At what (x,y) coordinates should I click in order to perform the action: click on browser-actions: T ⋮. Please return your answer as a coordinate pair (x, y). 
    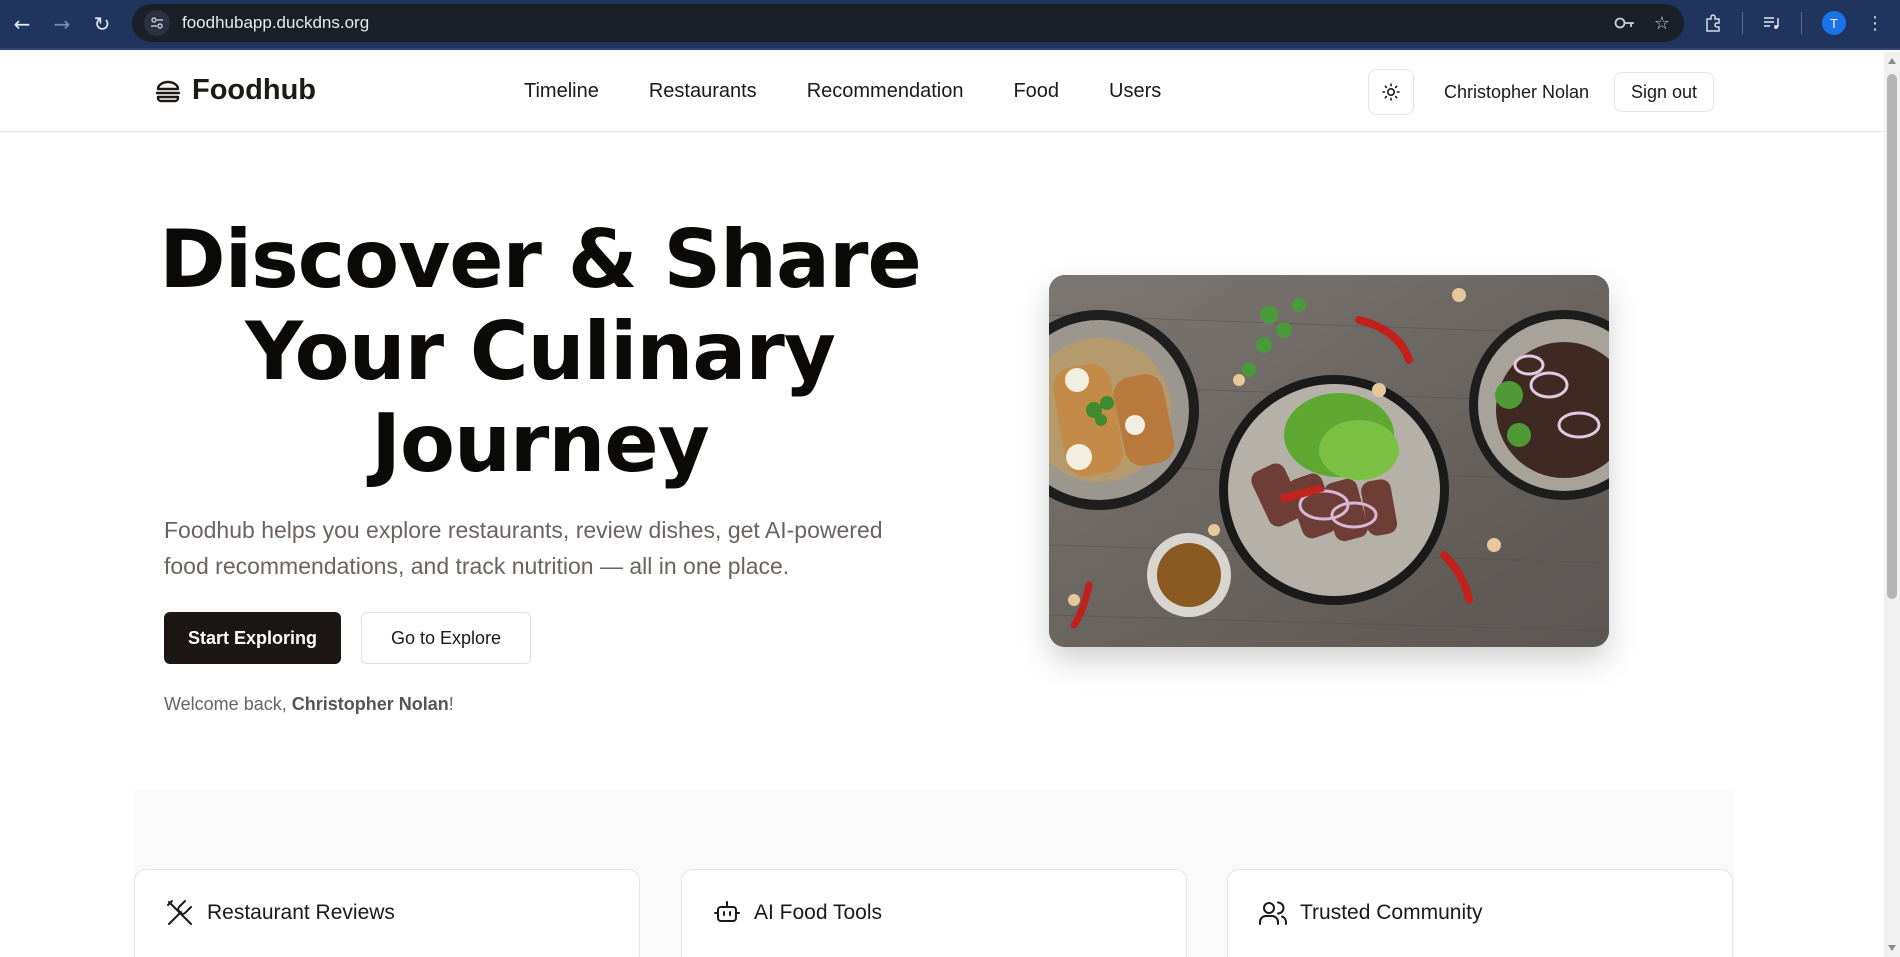
    Looking at the image, I should click on (1802, 23).